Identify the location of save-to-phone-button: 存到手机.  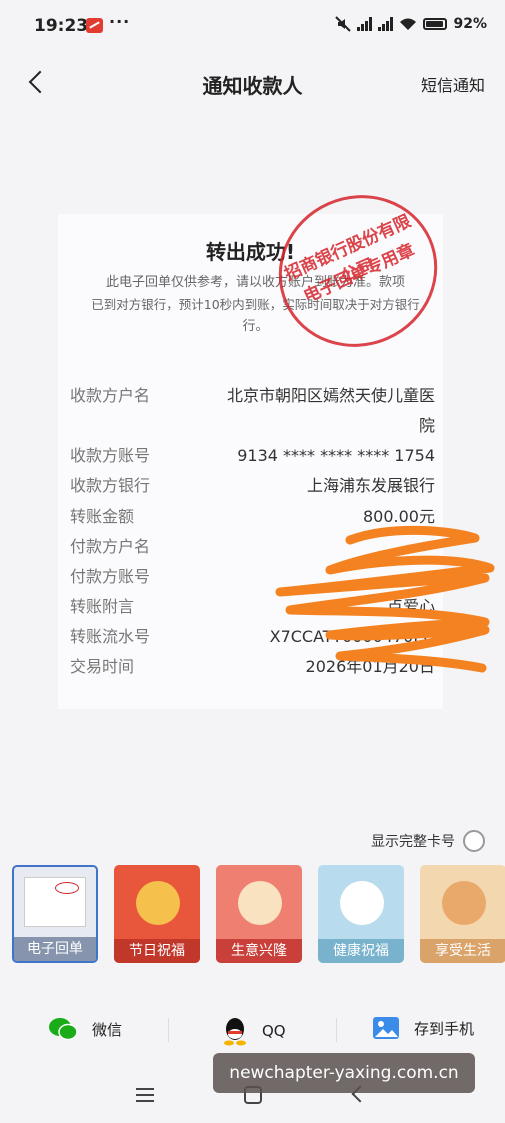
(423, 1028).